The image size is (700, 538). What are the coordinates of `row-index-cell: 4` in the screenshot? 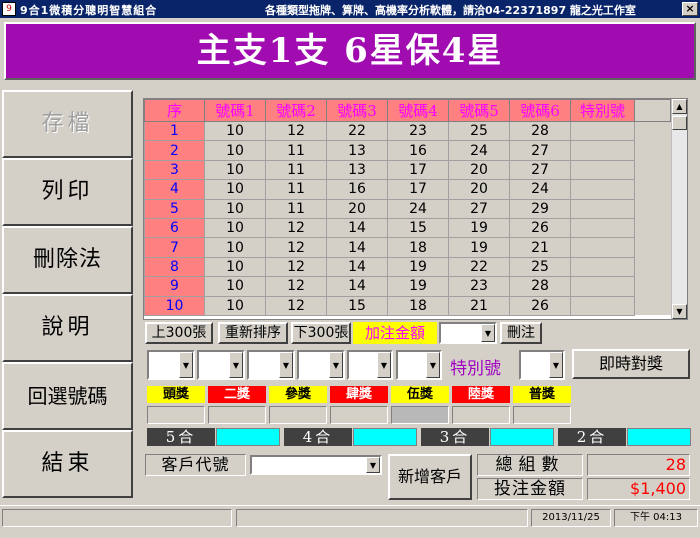 It's located at (174, 189).